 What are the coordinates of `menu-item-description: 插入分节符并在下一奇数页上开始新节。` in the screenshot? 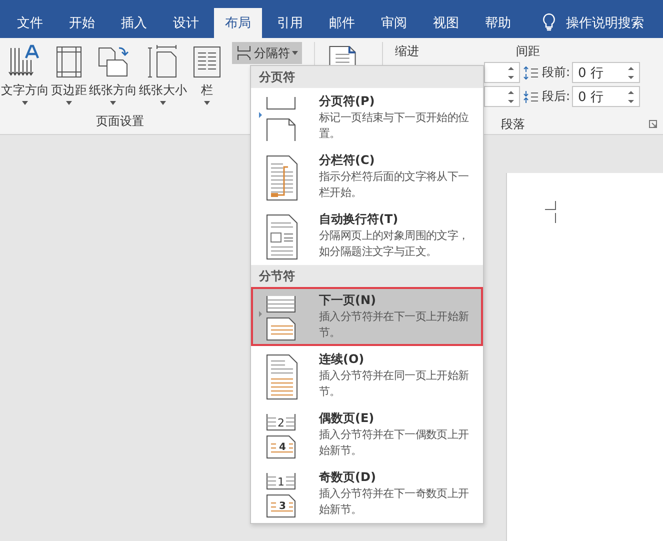 It's located at (394, 502).